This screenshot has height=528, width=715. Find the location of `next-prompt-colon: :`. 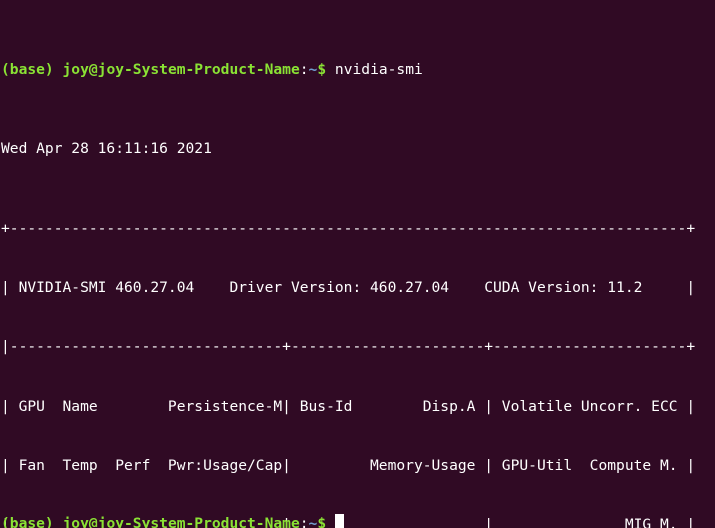

next-prompt-colon: : is located at coordinates (304, 521).